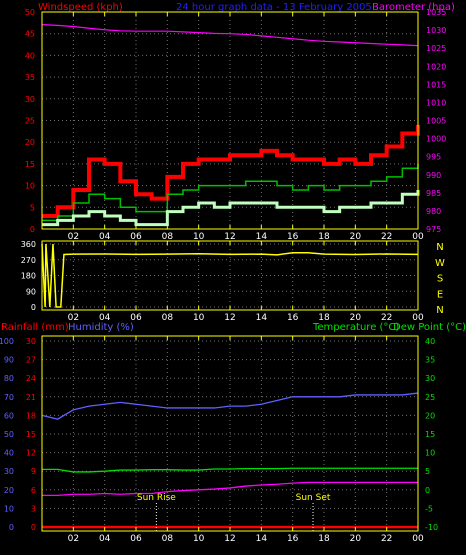 This screenshot has height=555, width=466. I want to click on barometer-y-tick-label: 1015, so click(436, 84).